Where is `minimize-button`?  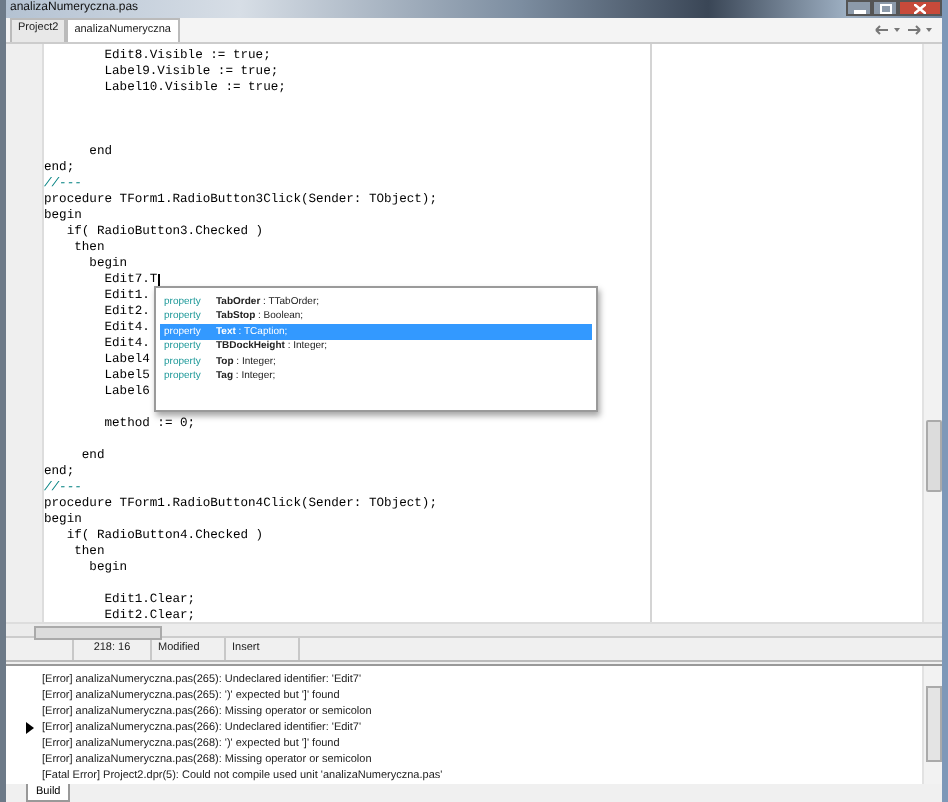 minimize-button is located at coordinates (859, 8).